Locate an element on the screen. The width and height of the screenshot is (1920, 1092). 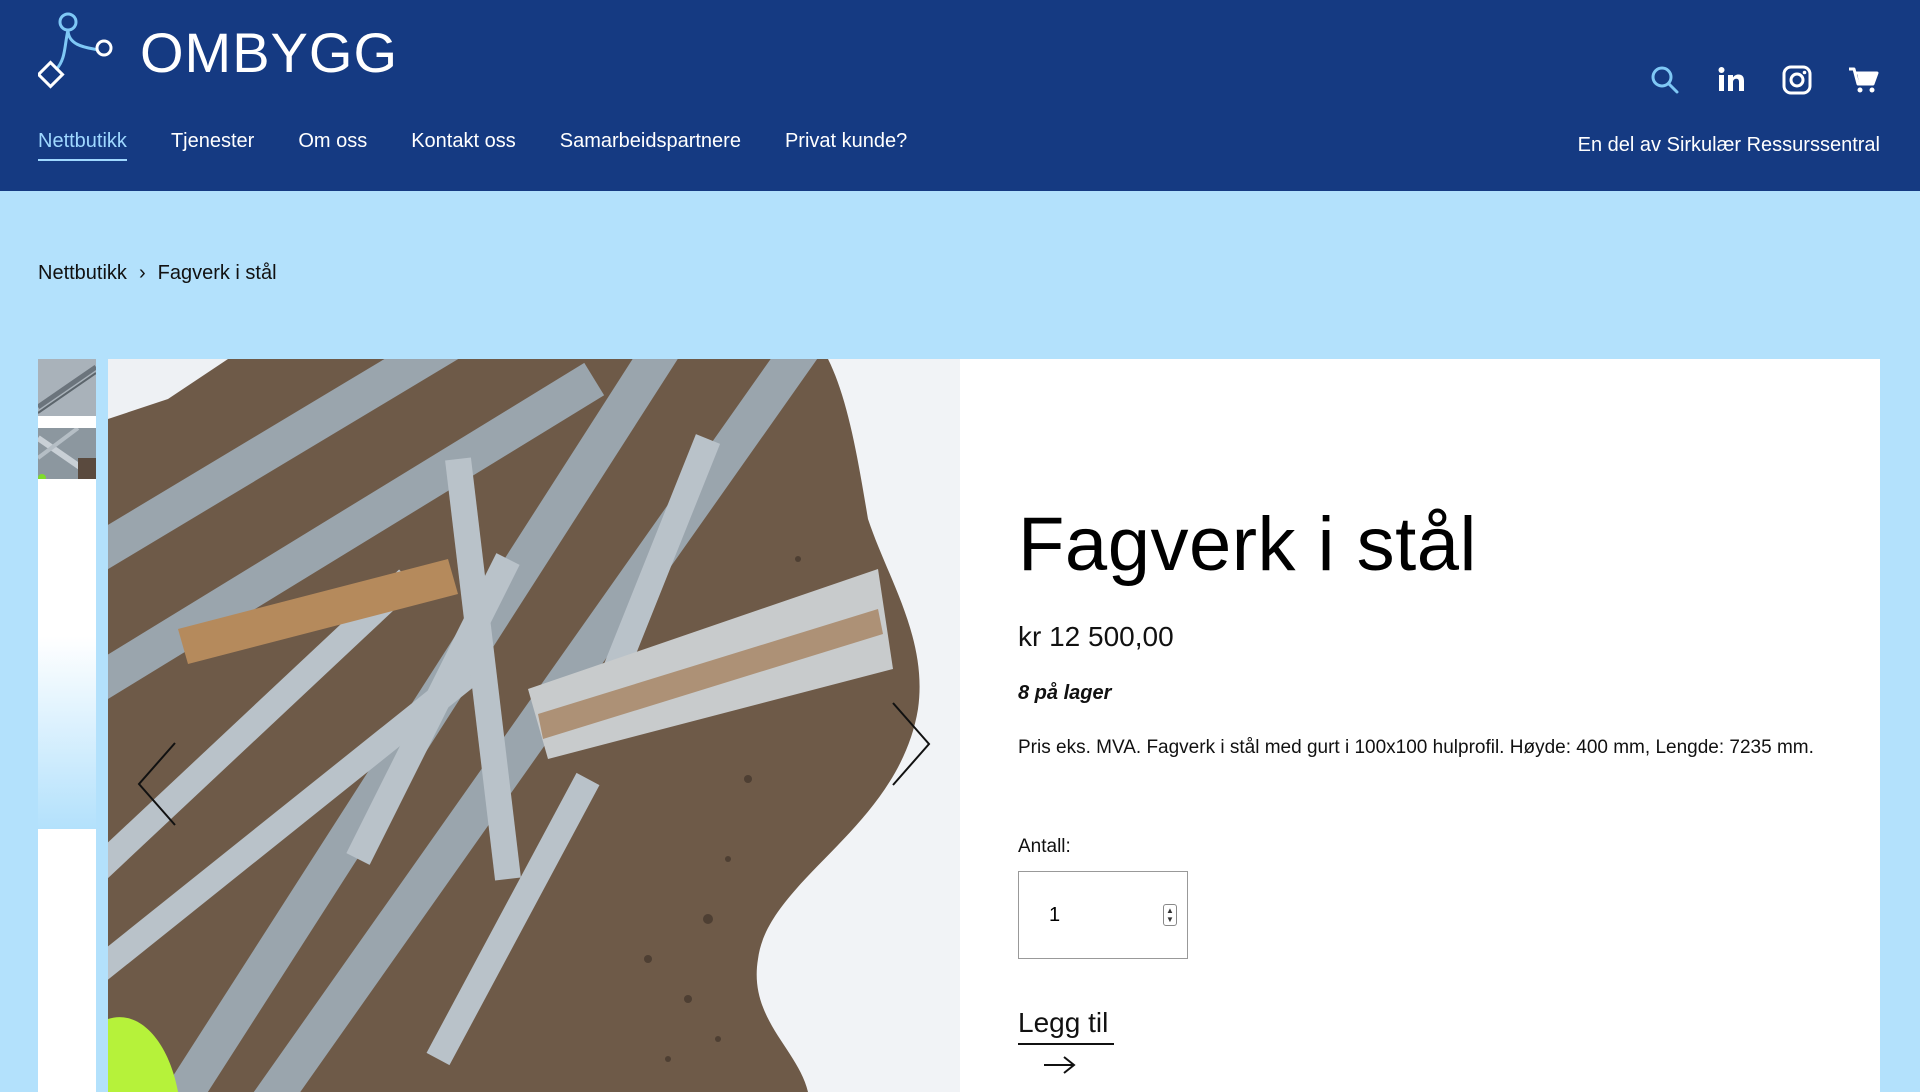
thumbnail-strip is located at coordinates (67, 725).